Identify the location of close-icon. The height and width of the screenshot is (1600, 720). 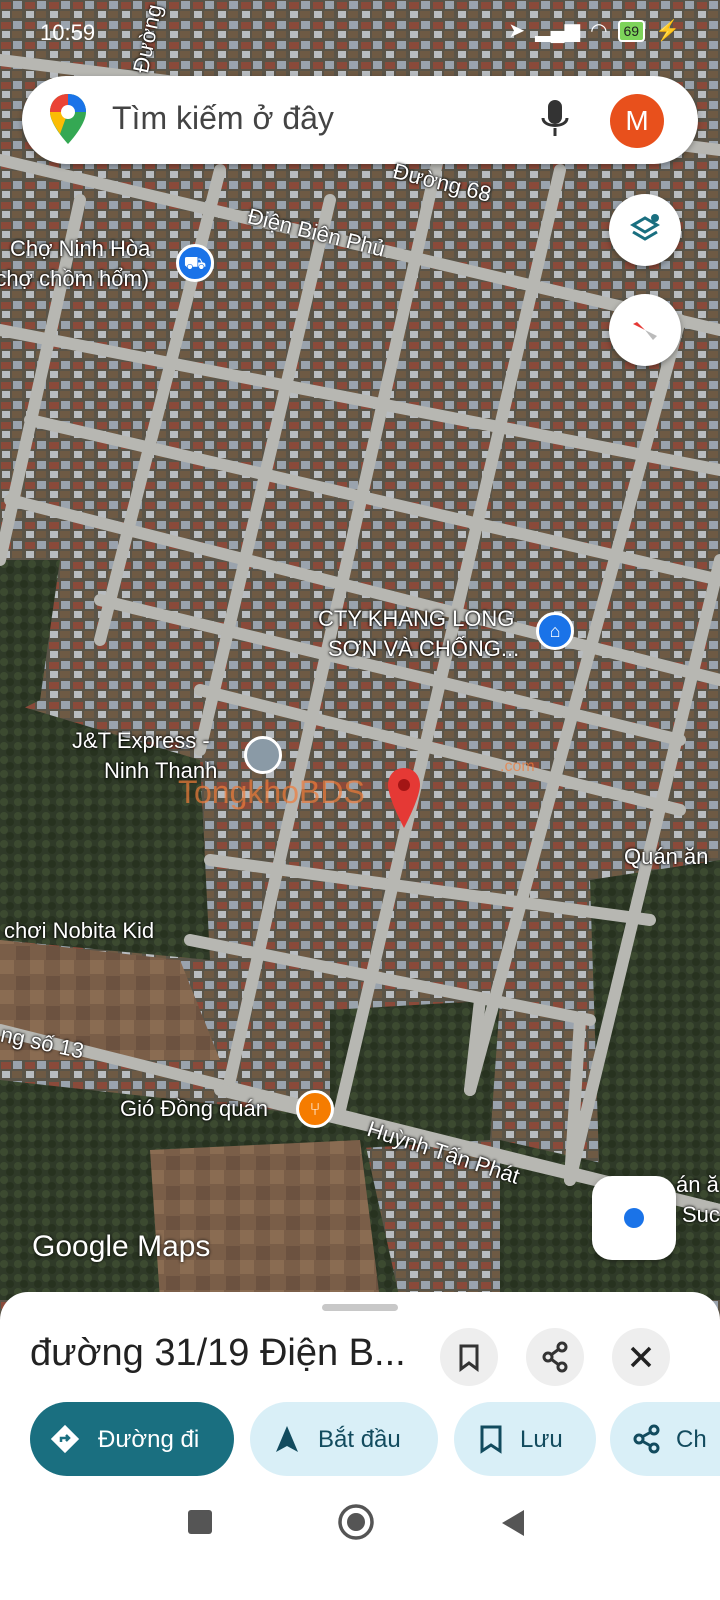
(641, 1357).